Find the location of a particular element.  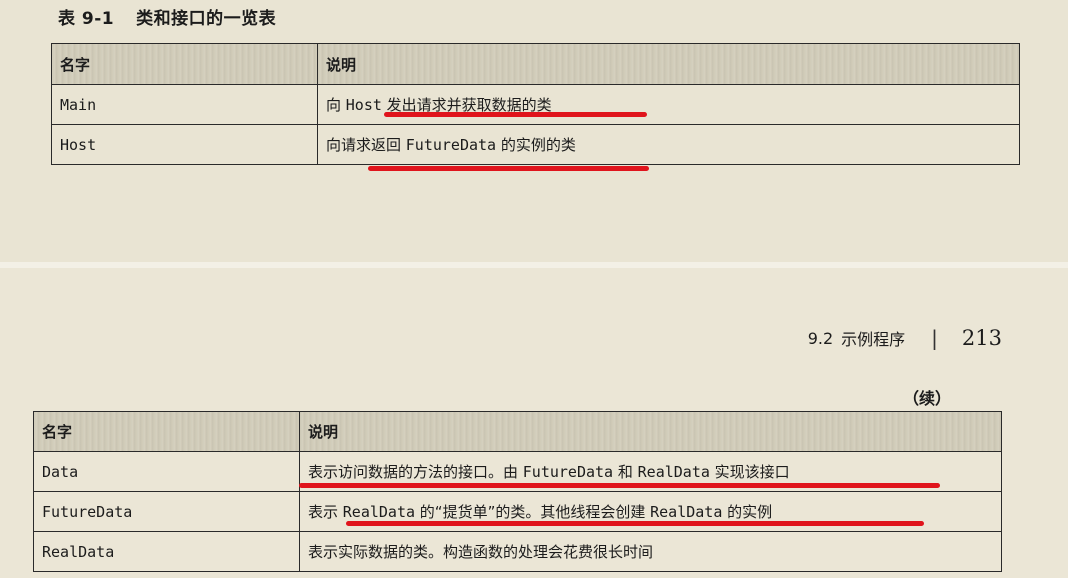

description-text: 的实例的类 is located at coordinates (536, 145).